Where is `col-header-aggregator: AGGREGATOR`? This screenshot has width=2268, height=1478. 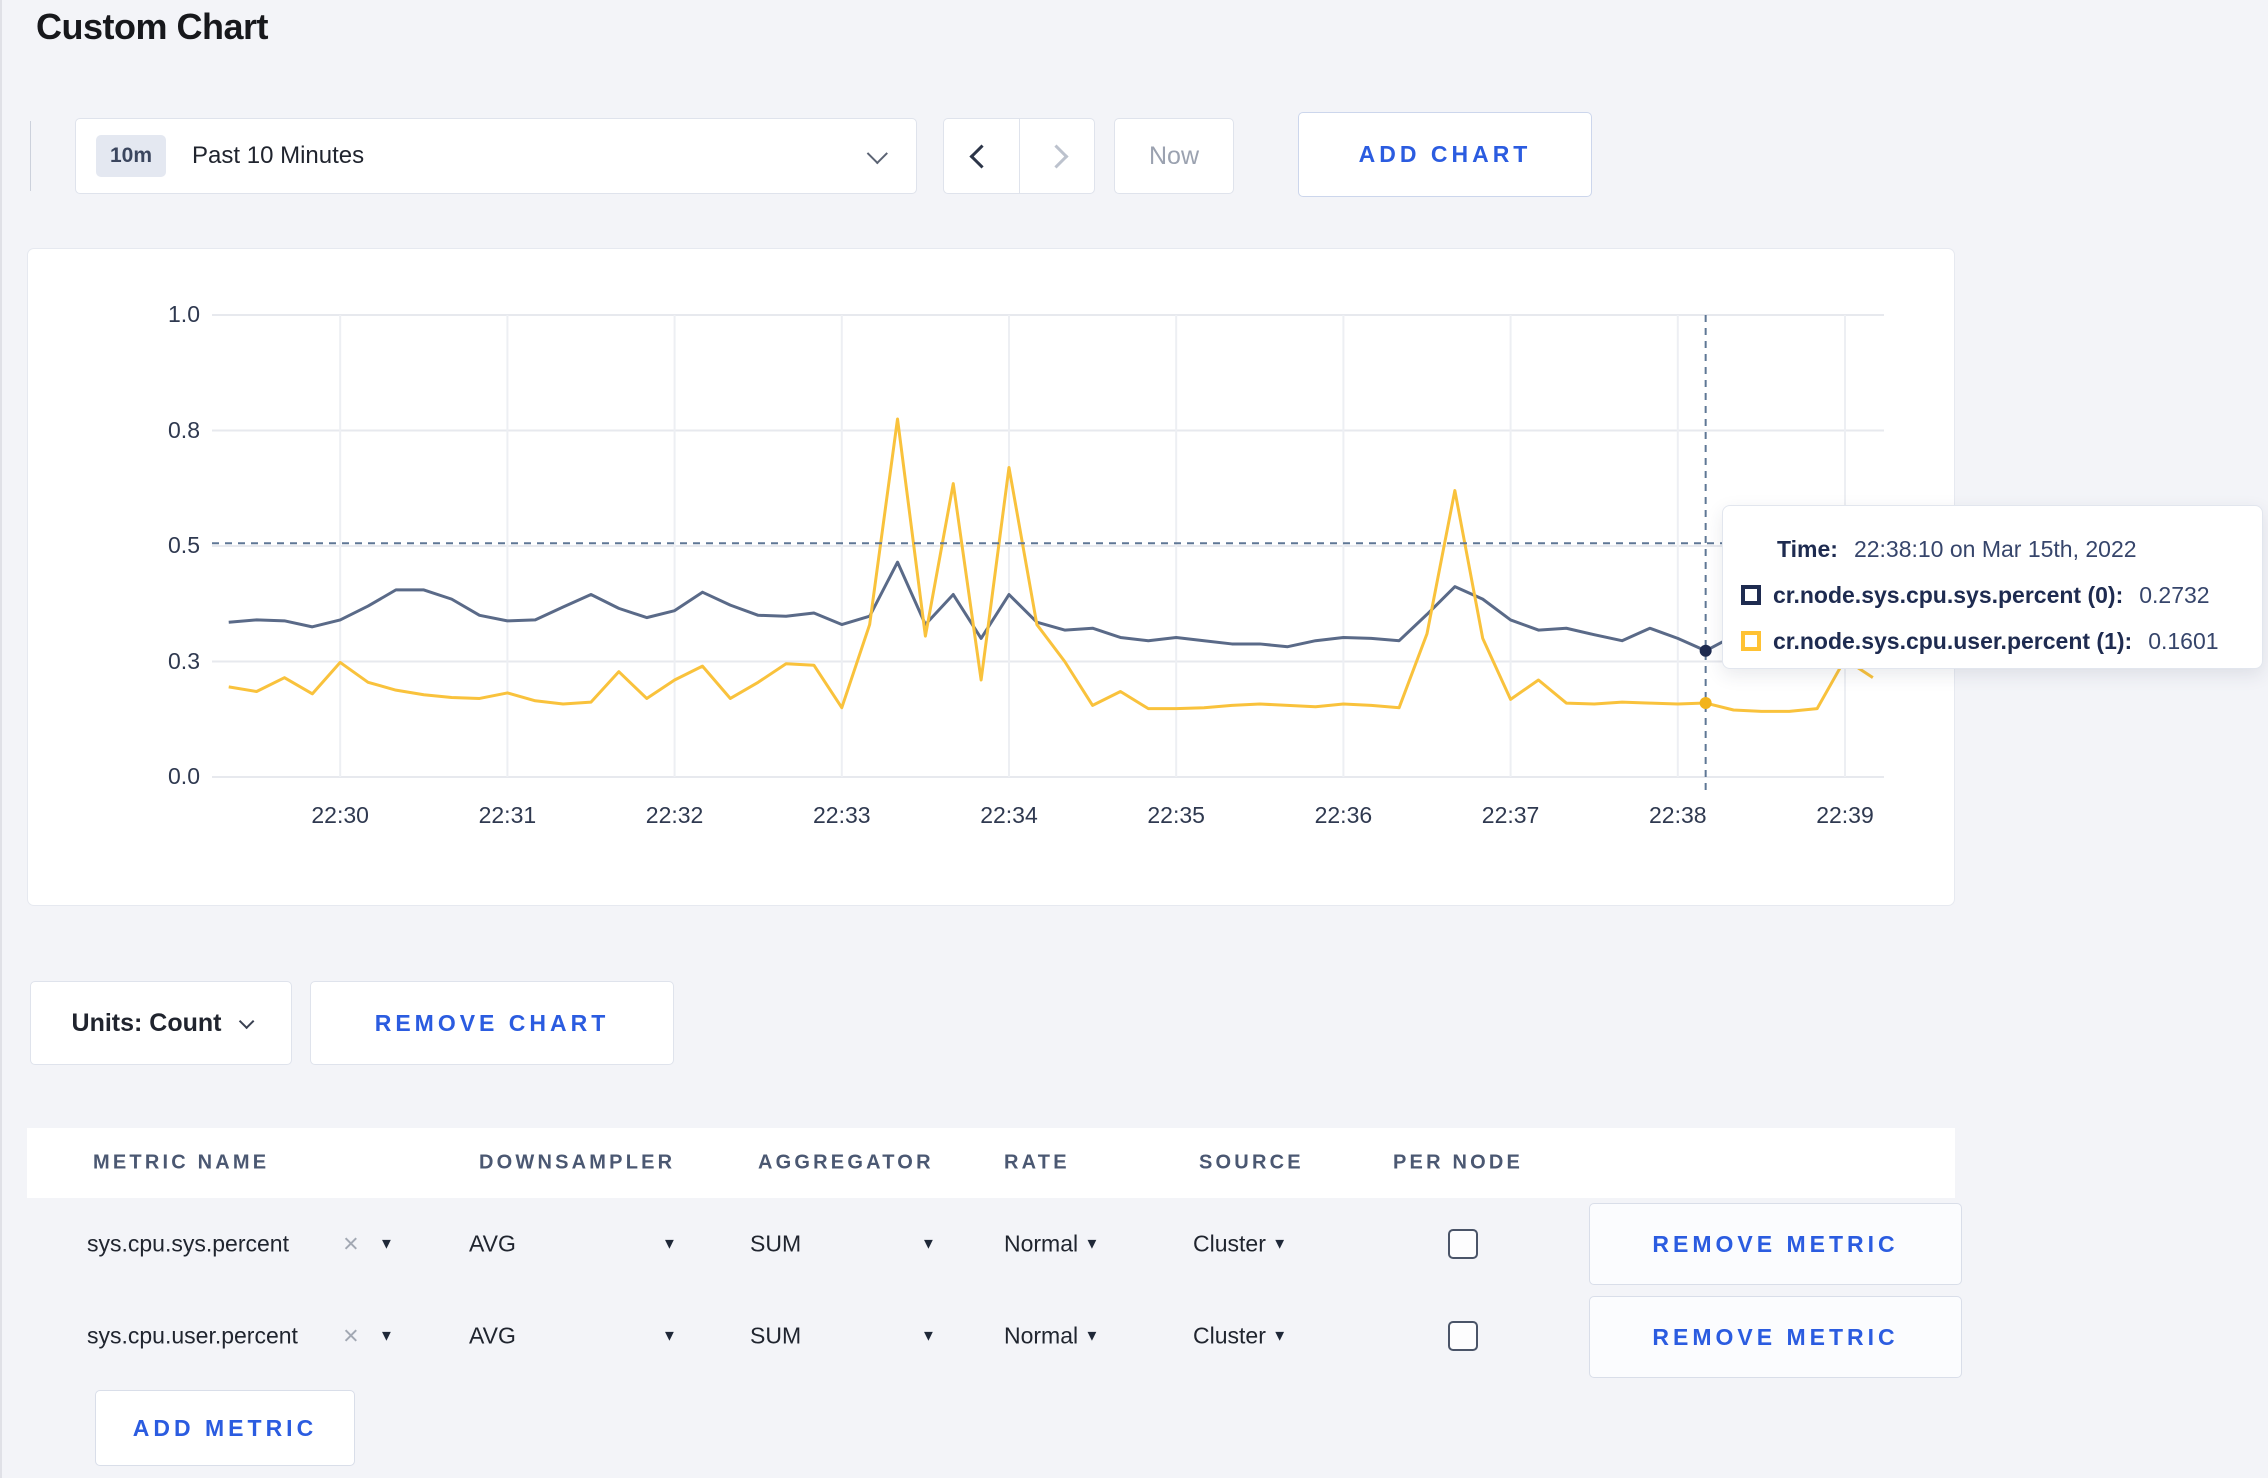 col-header-aggregator: AGGREGATOR is located at coordinates (846, 1162).